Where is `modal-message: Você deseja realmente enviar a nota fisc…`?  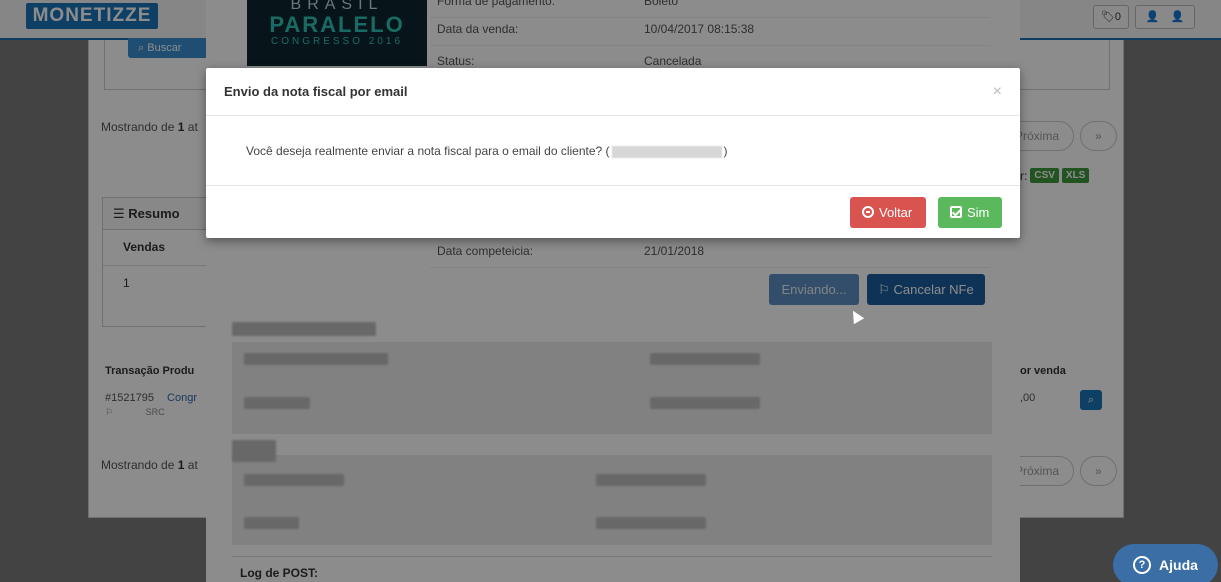
modal-message: Você deseja realmente enviar a nota fisc… is located at coordinates (487, 151).